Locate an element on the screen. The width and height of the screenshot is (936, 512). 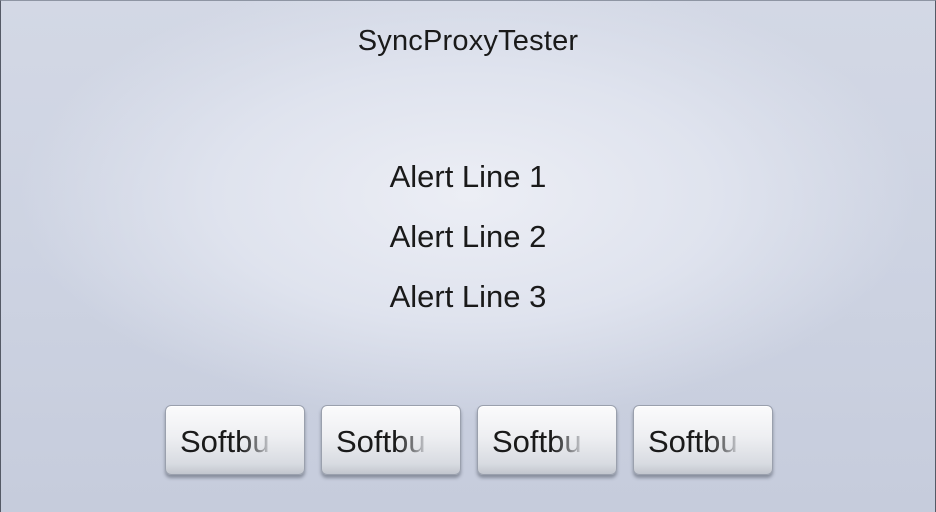
softbutton-4-label: Softbu is located at coordinates (704, 442).